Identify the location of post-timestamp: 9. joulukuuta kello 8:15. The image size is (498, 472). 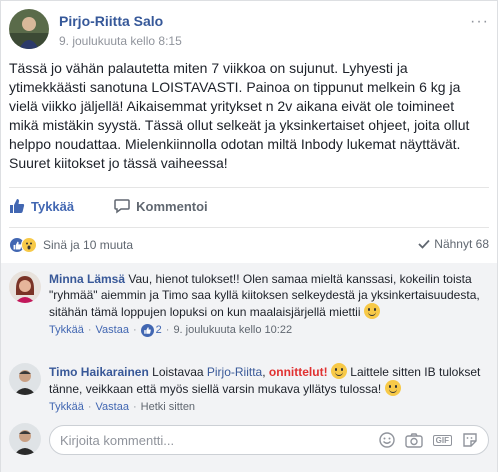
(120, 41).